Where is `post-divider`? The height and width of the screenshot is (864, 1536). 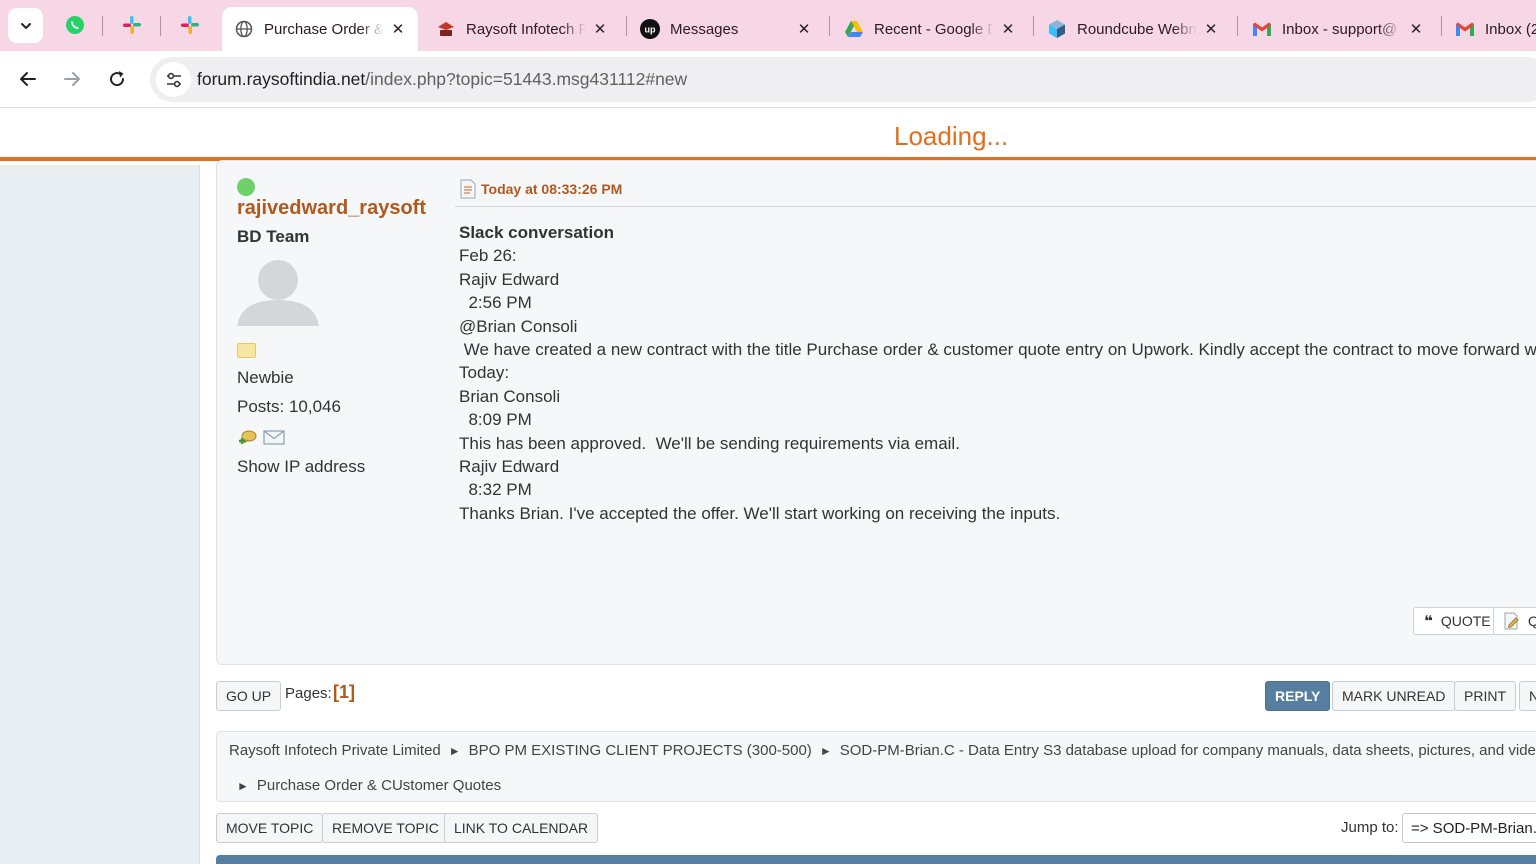 post-divider is located at coordinates (995, 206).